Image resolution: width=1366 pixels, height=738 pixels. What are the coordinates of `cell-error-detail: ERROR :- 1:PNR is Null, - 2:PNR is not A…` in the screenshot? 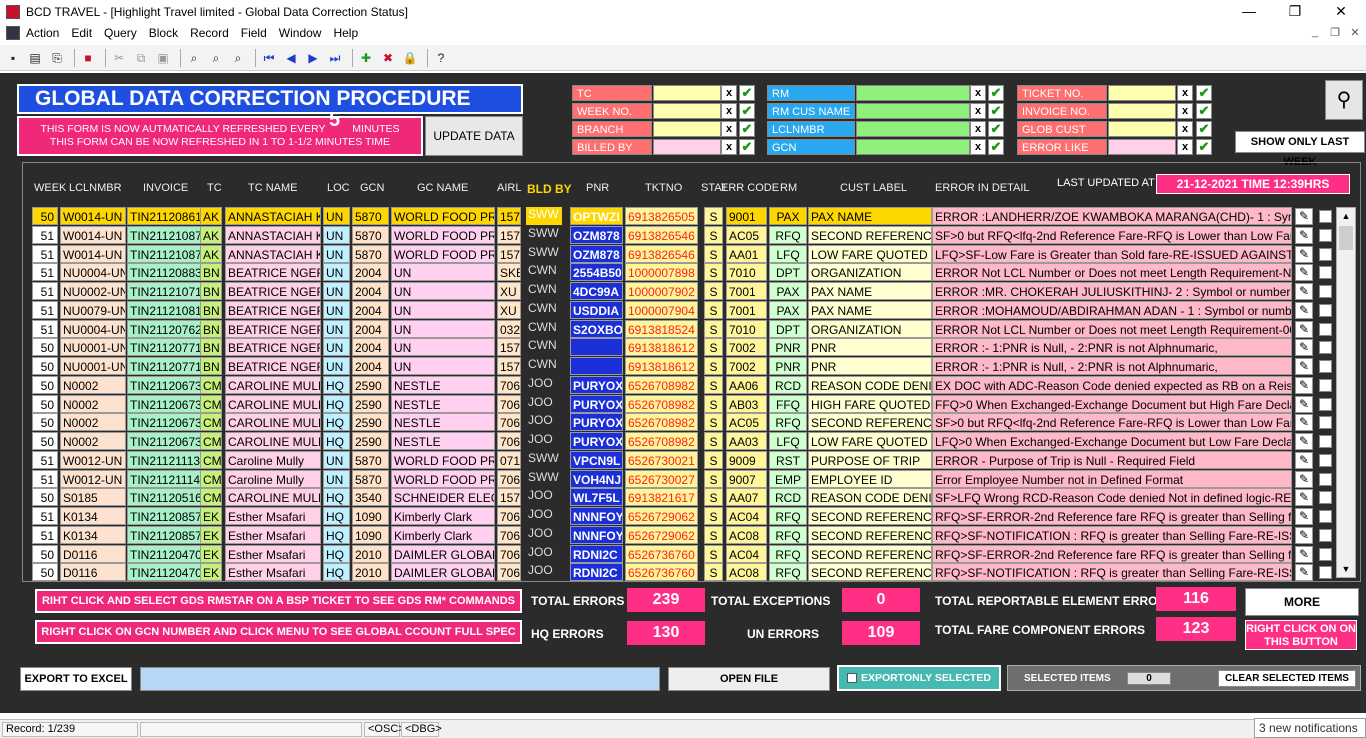 It's located at (1112, 366).